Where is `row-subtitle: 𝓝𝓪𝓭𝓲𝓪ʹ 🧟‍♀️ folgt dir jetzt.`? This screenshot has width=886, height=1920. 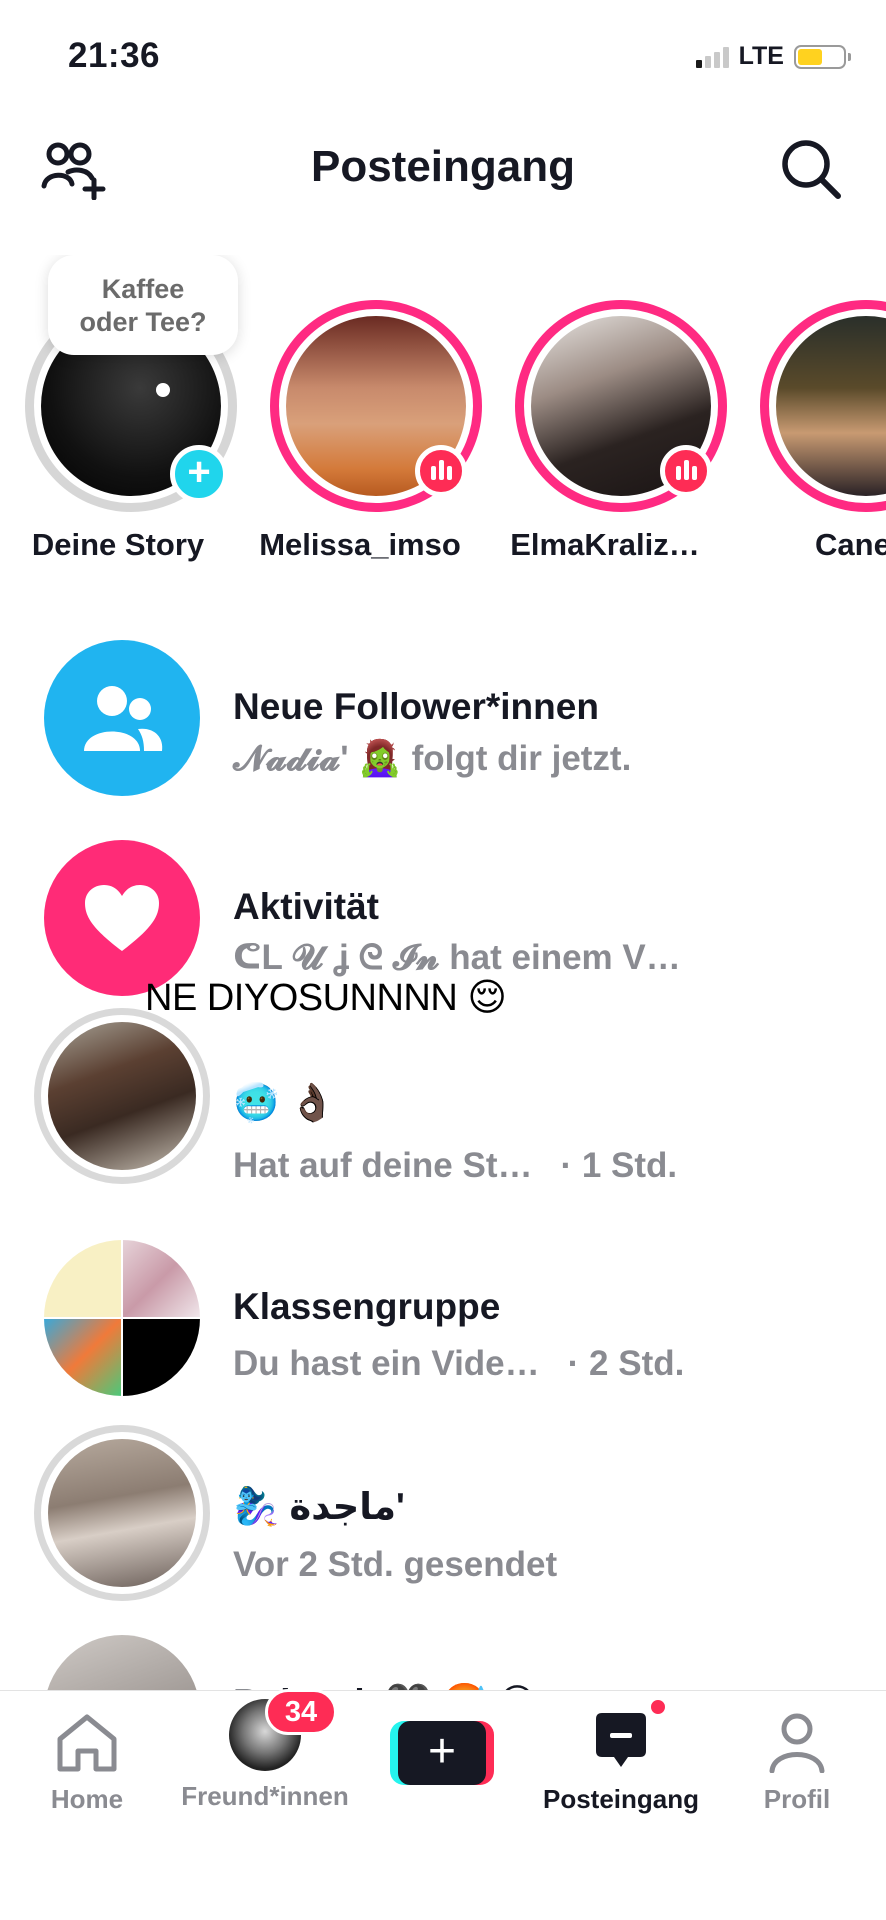 row-subtitle: 𝓝𝓪𝓭𝓲𝓪ʹ 🧟‍♀️ folgt dir jetzt. is located at coordinates (432, 758).